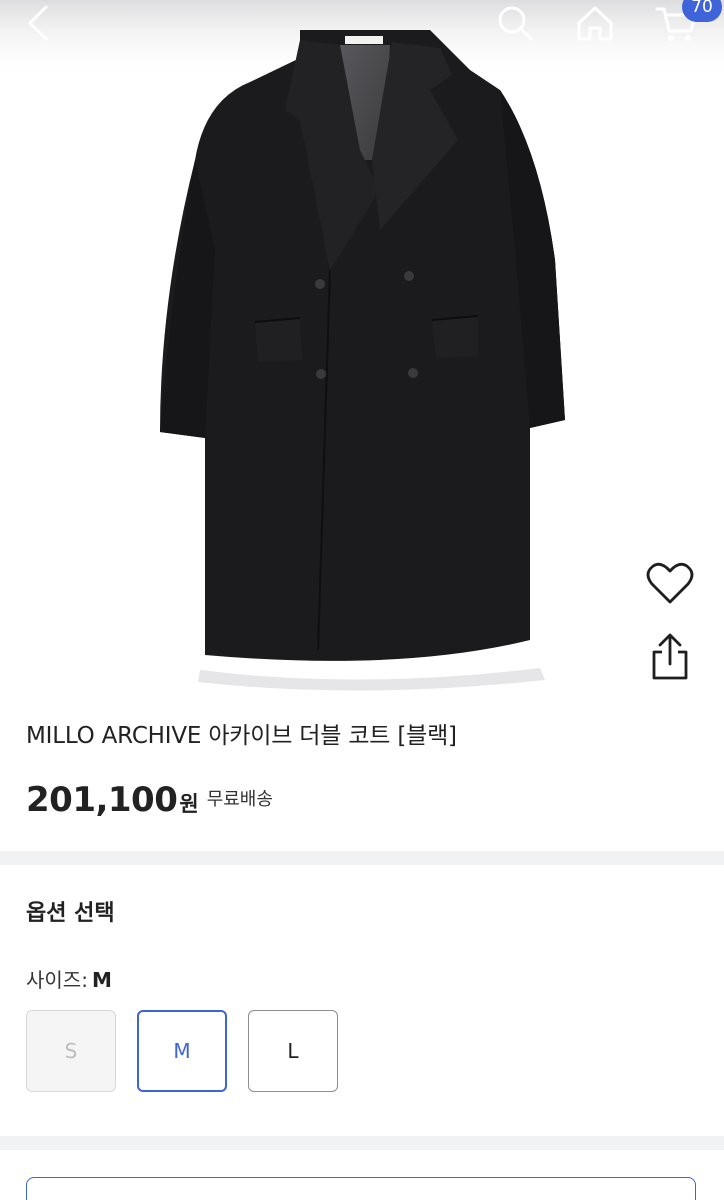 The width and height of the screenshot is (724, 1200). Describe the element at coordinates (182, 1051) in the screenshot. I see `size-option-m: M` at that location.